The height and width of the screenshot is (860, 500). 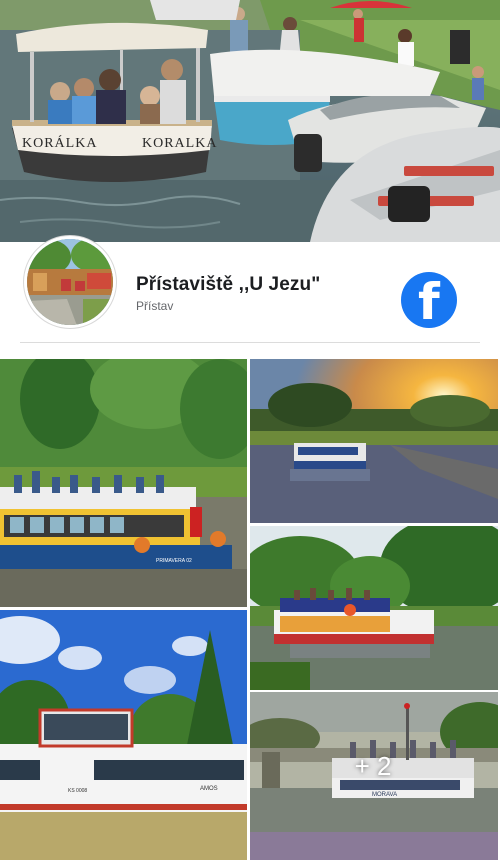 I want to click on boat-label: PRIMAVERA 02, so click(x=174, y=561).